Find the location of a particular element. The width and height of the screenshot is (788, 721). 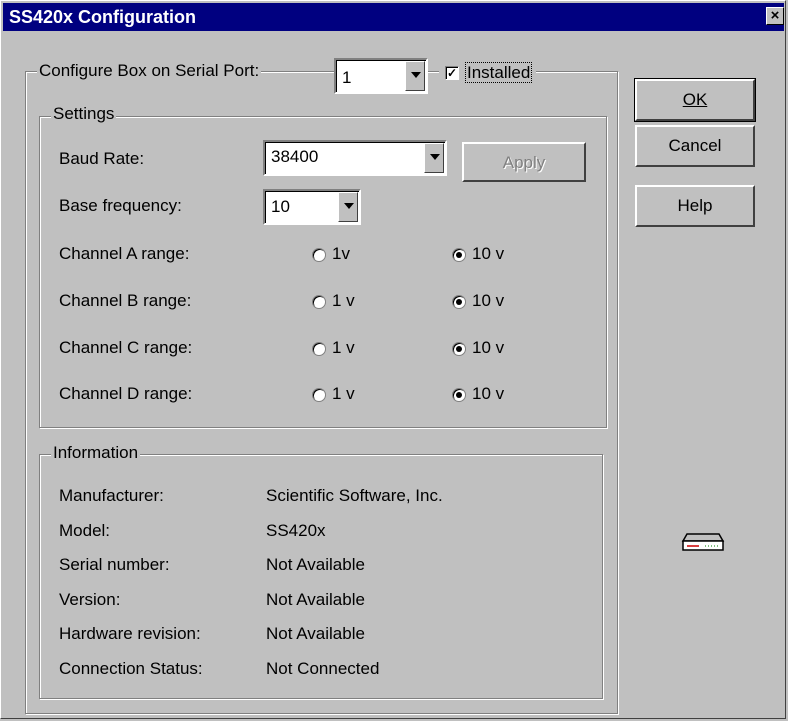

cancel-label: Cancel is located at coordinates (695, 145).